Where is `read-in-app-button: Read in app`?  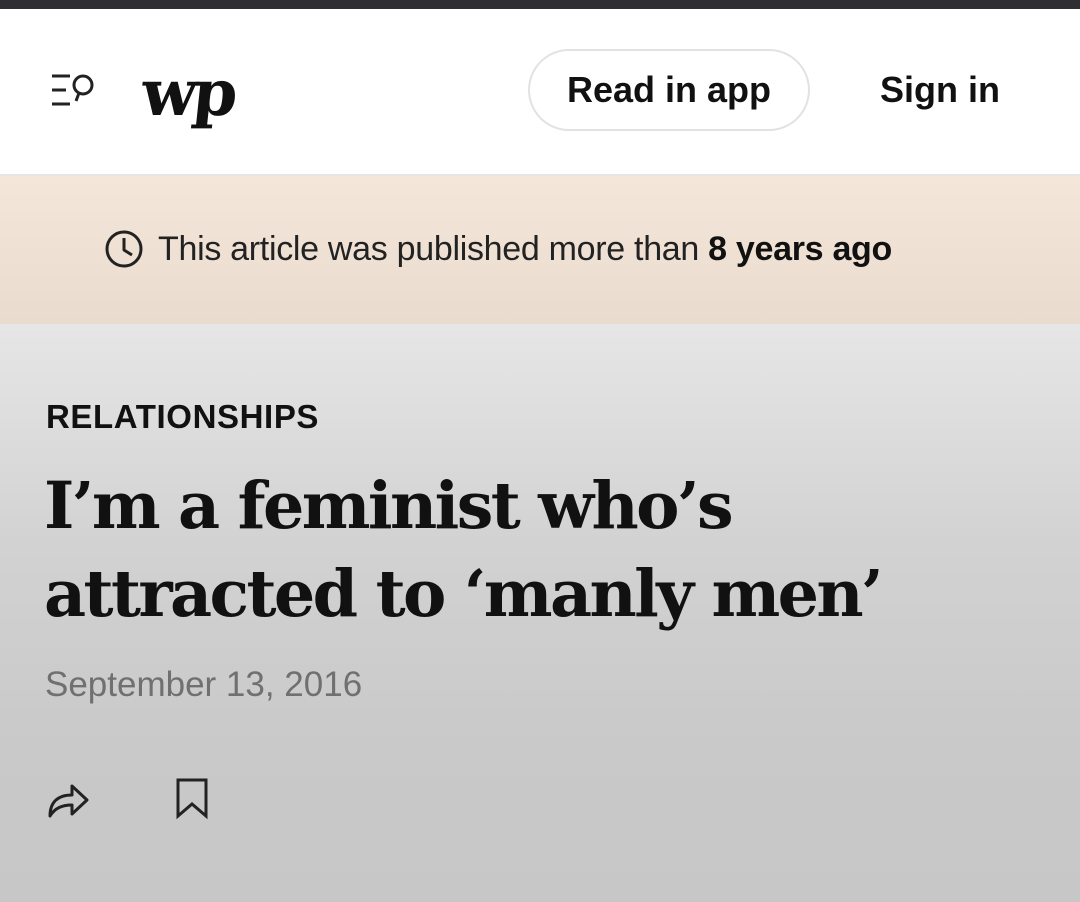
read-in-app-button: Read in app is located at coordinates (669, 90).